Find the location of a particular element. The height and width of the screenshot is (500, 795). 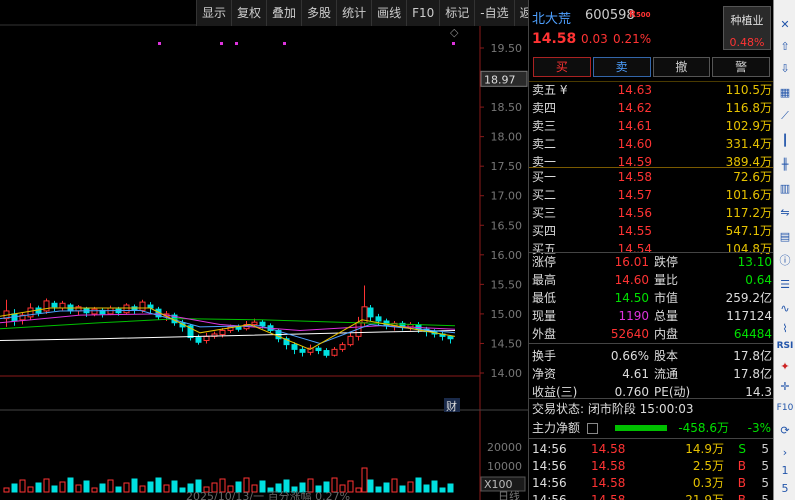

stat-cell: 净资 4.61 is located at coordinates (590, 374).